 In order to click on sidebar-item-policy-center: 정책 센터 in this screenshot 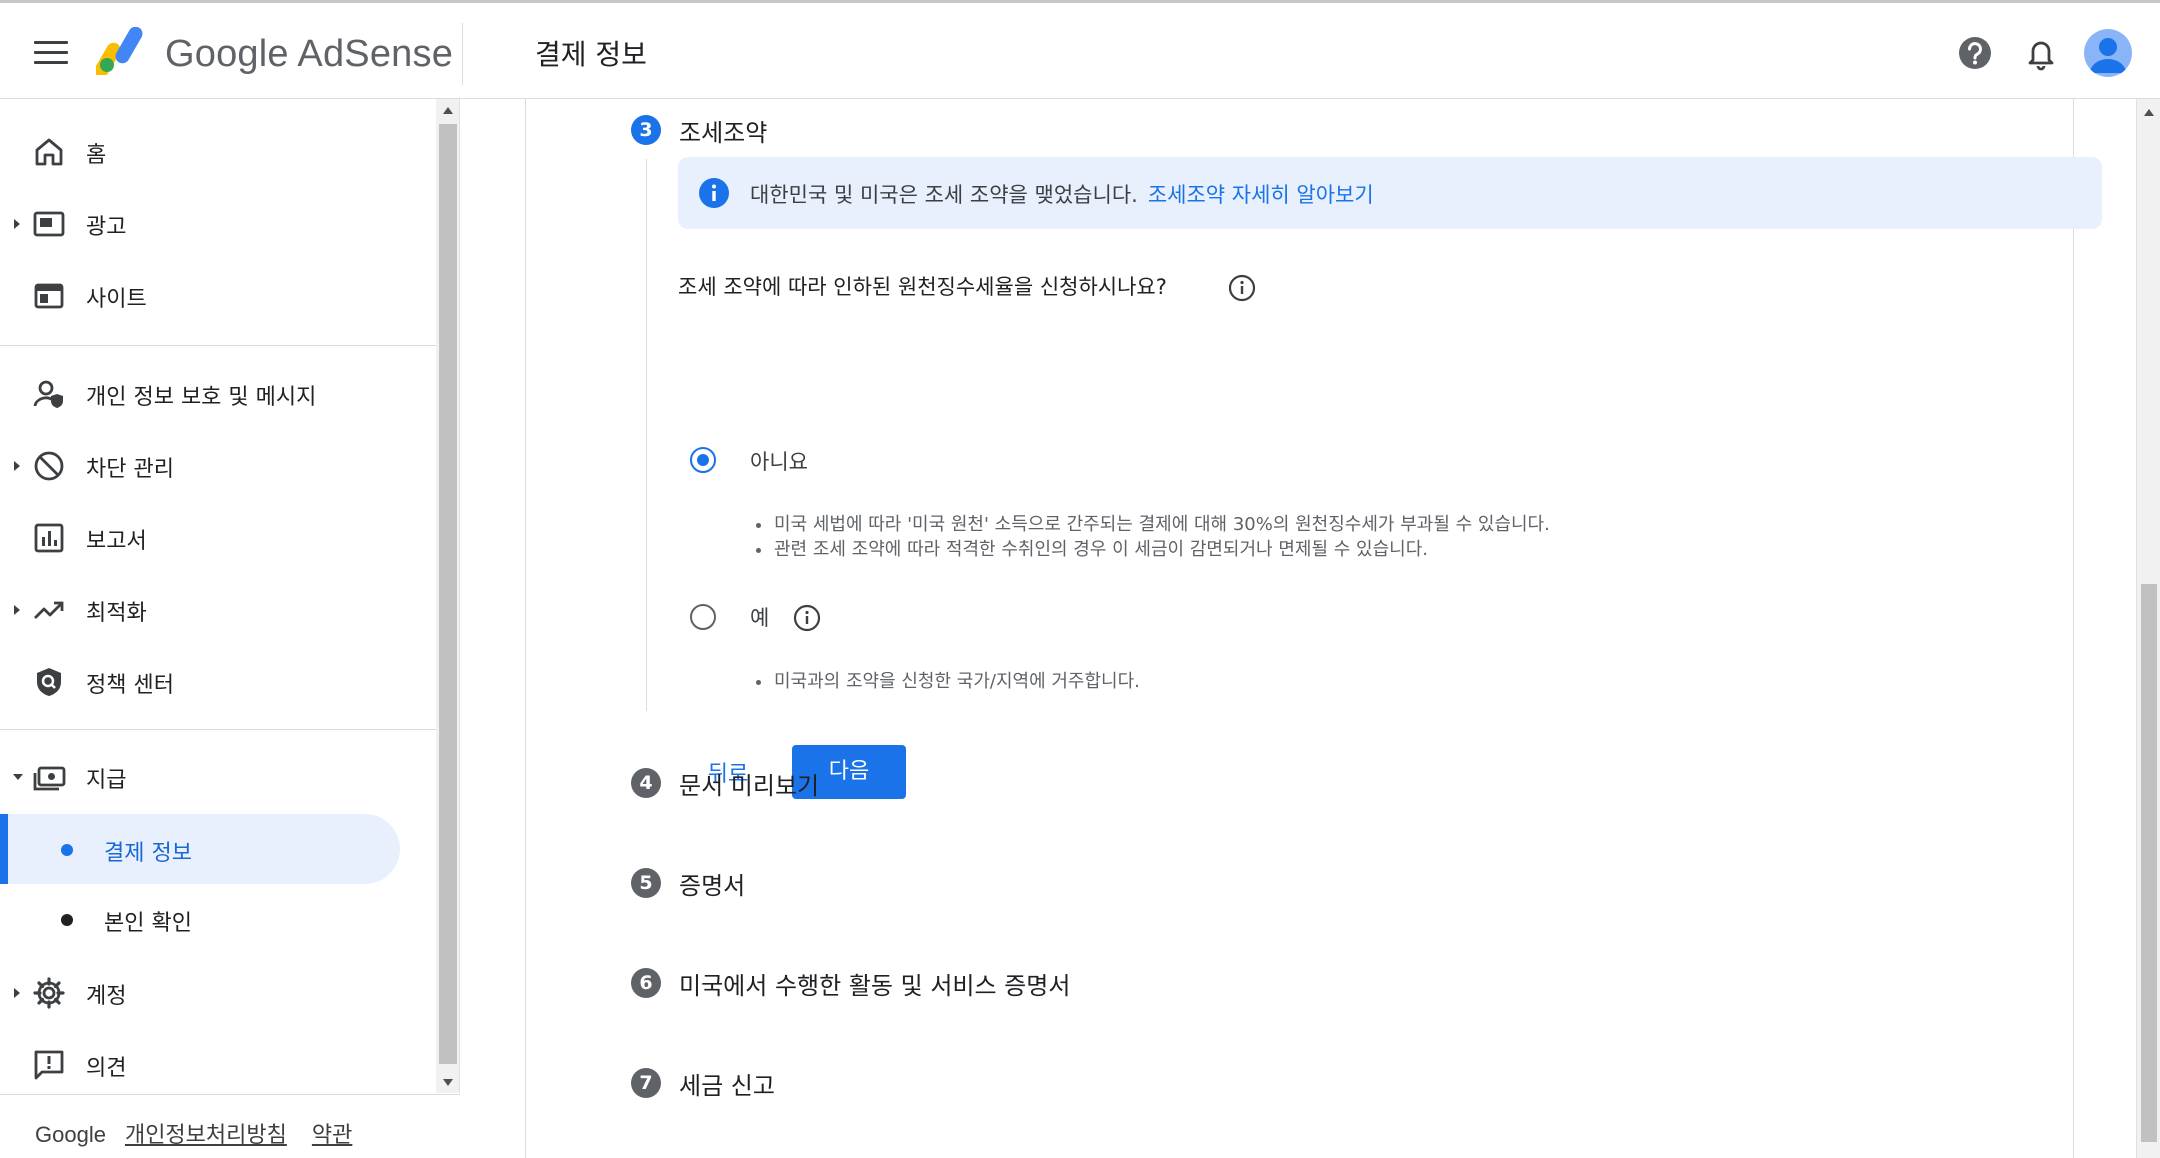, I will do `click(220, 681)`.